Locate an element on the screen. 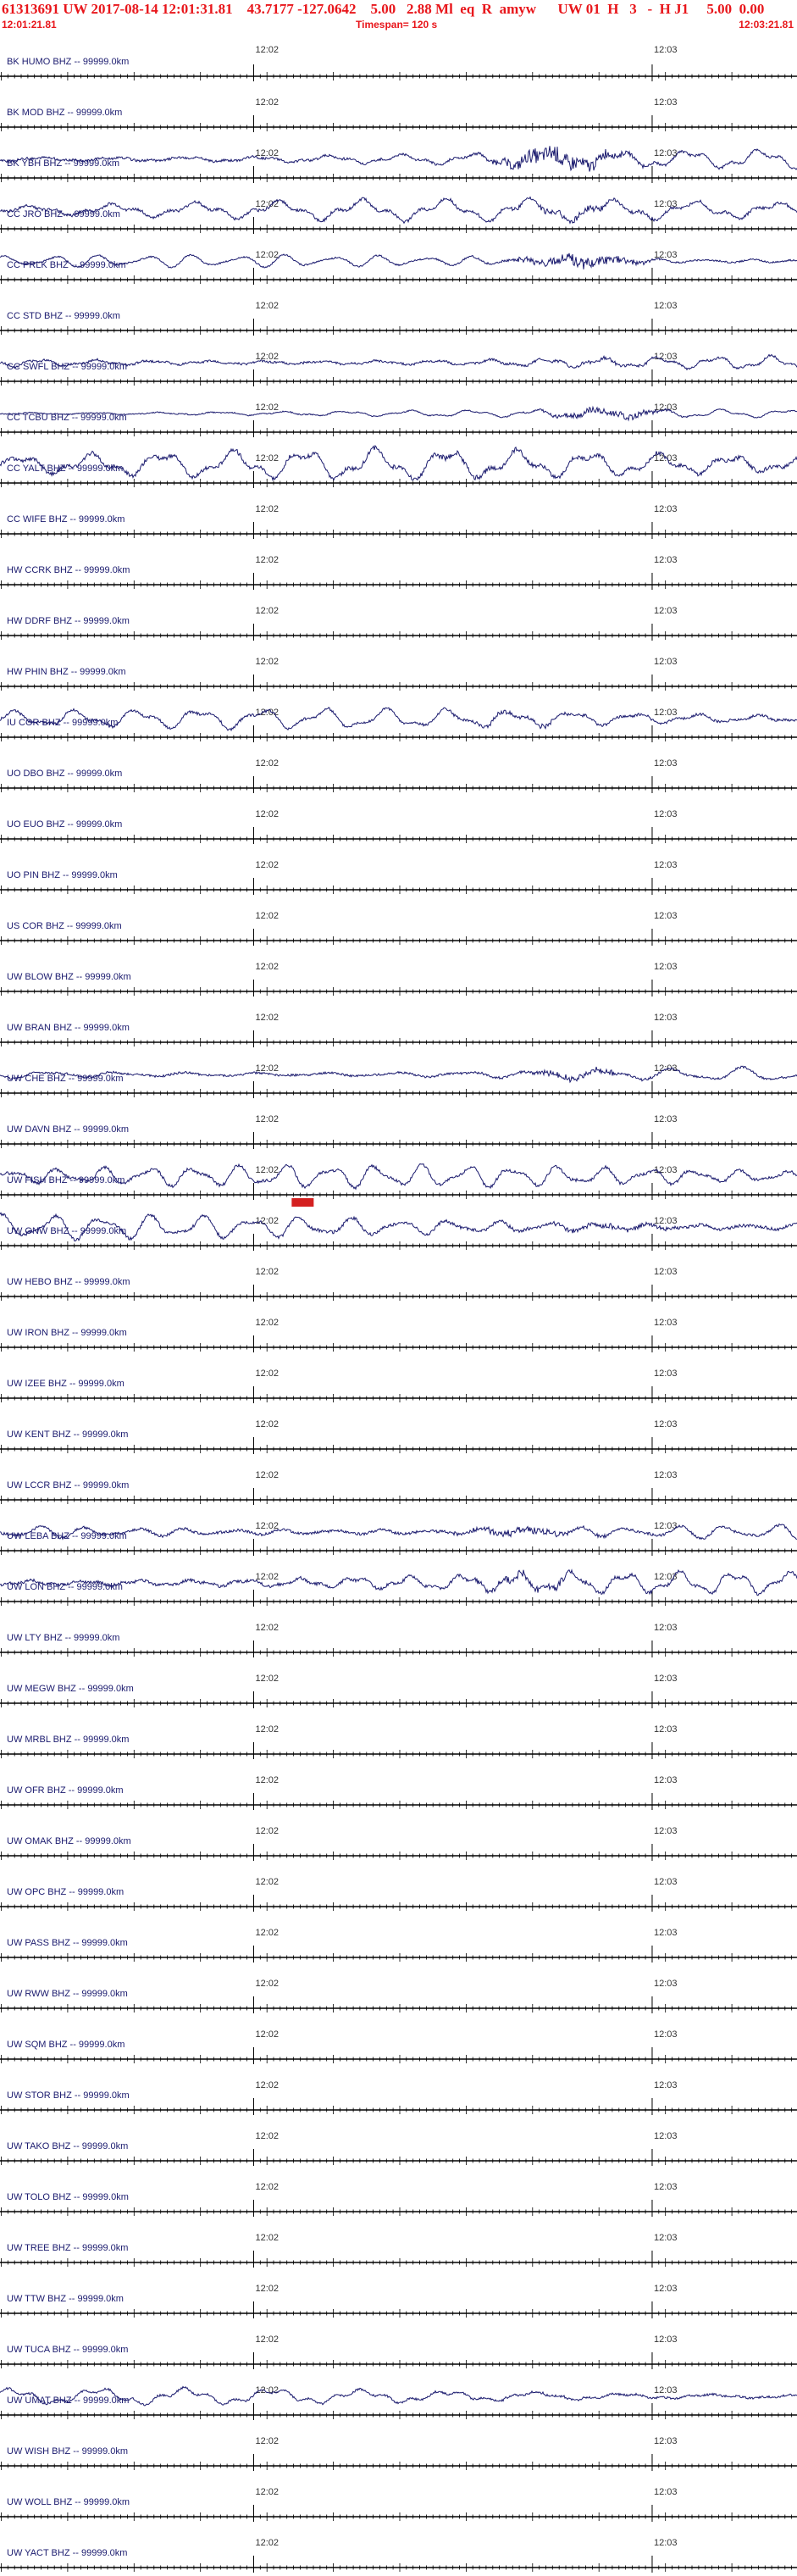 The image size is (797, 2576). station-label: UW IRON BHZ -- 99999.0km is located at coordinates (67, 1333).